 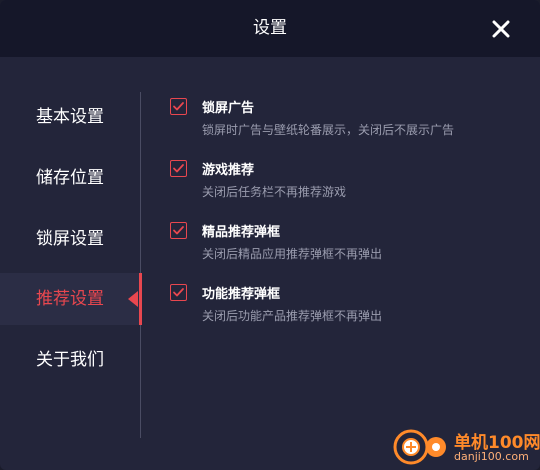 I want to click on title-bar: 设置, so click(x=270, y=28).